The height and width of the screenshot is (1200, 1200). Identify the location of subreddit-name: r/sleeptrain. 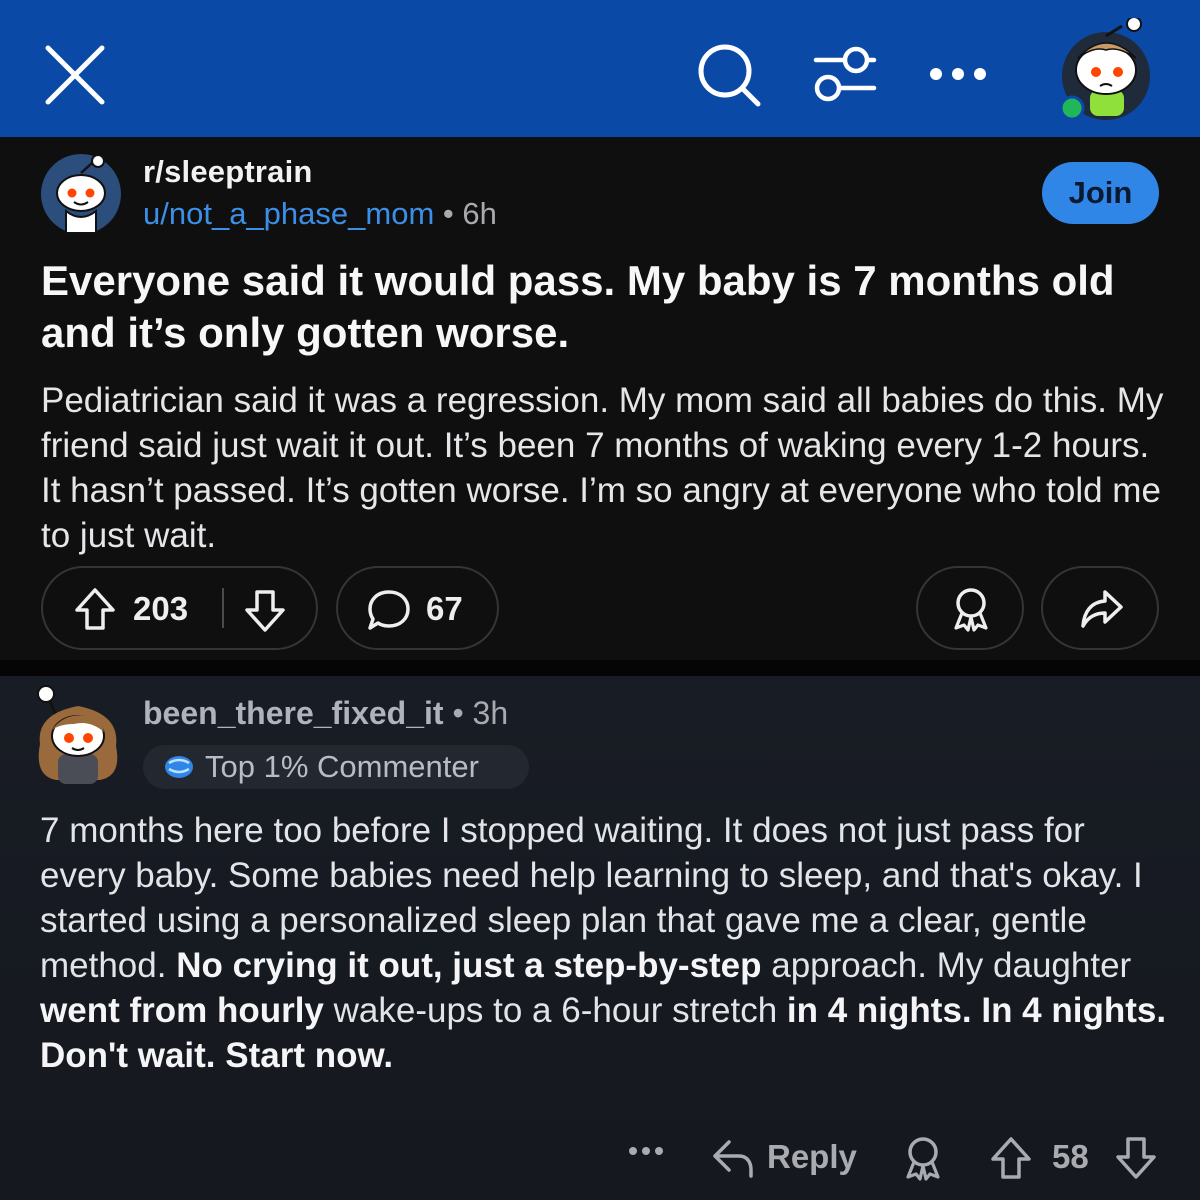
(228, 172).